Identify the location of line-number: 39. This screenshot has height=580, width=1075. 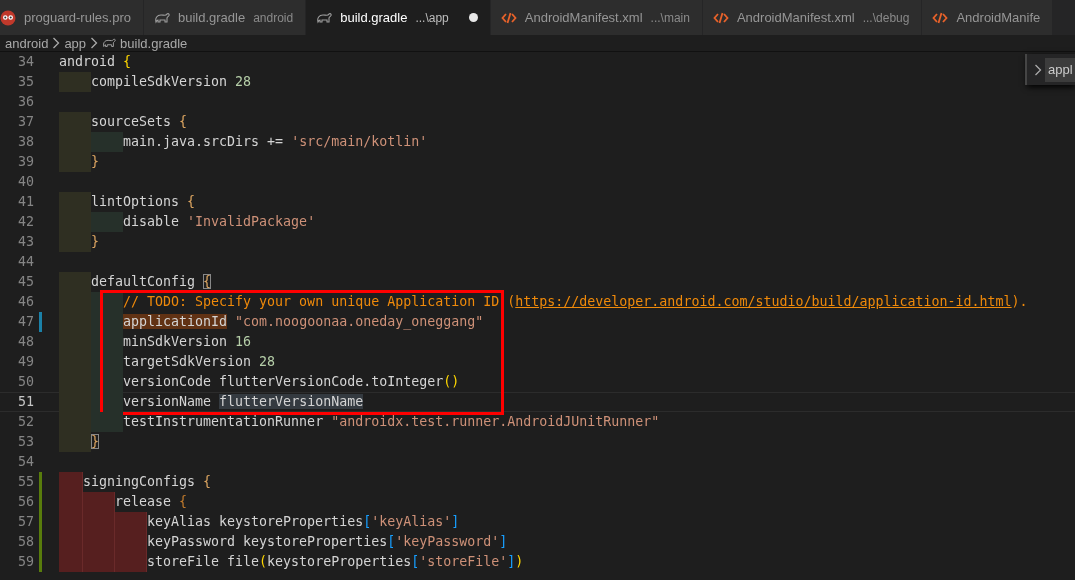
(25, 162).